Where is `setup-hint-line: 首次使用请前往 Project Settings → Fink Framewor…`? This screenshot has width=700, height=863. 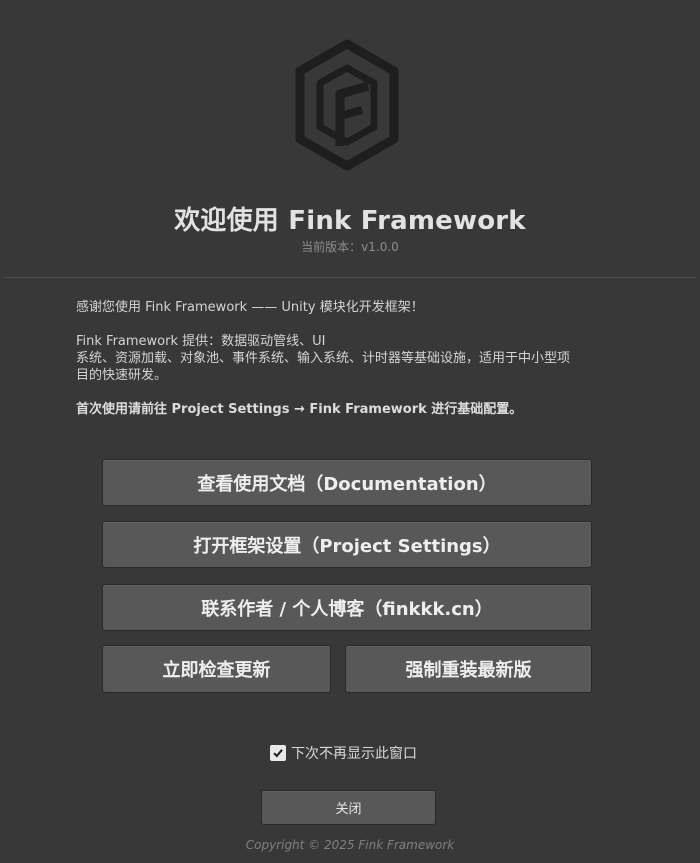
setup-hint-line: 首次使用请前往 Project Settings → Fink Framewor… is located at coordinates (299, 409).